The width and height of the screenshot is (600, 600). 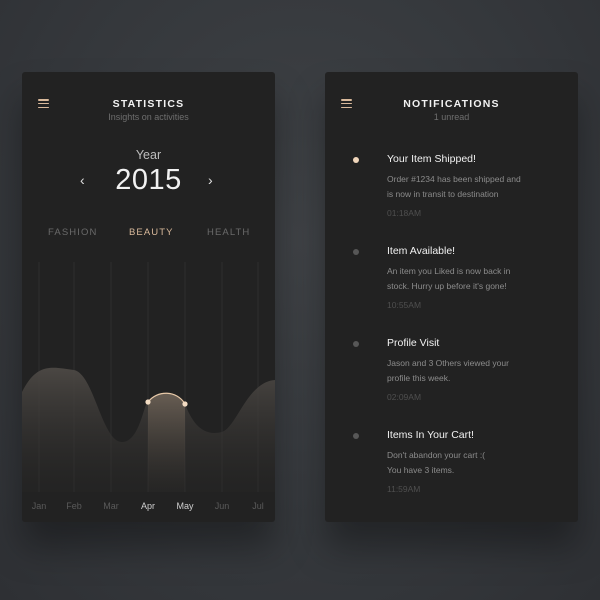 What do you see at coordinates (404, 489) in the screenshot?
I see `notification-time: 11:59AM` at bounding box center [404, 489].